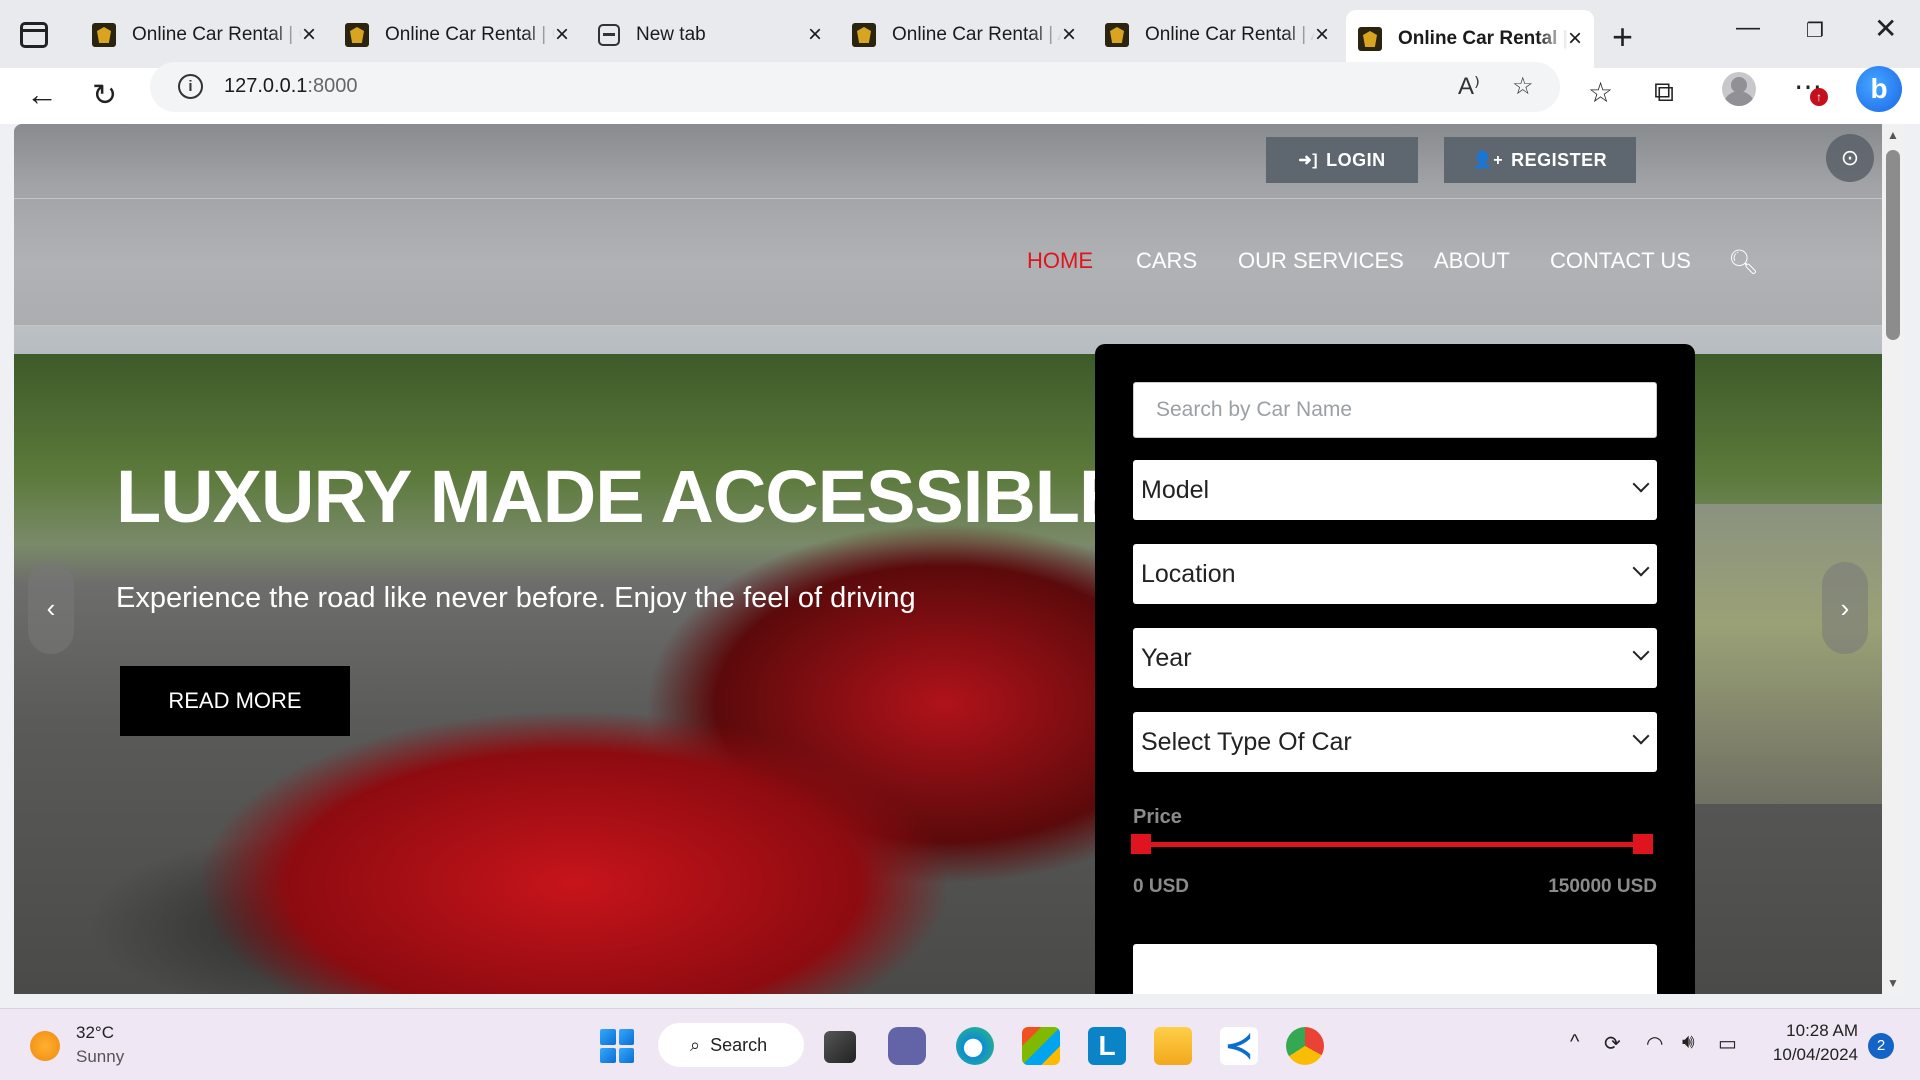  What do you see at coordinates (1395, 490) in the screenshot?
I see `model-select: Model` at bounding box center [1395, 490].